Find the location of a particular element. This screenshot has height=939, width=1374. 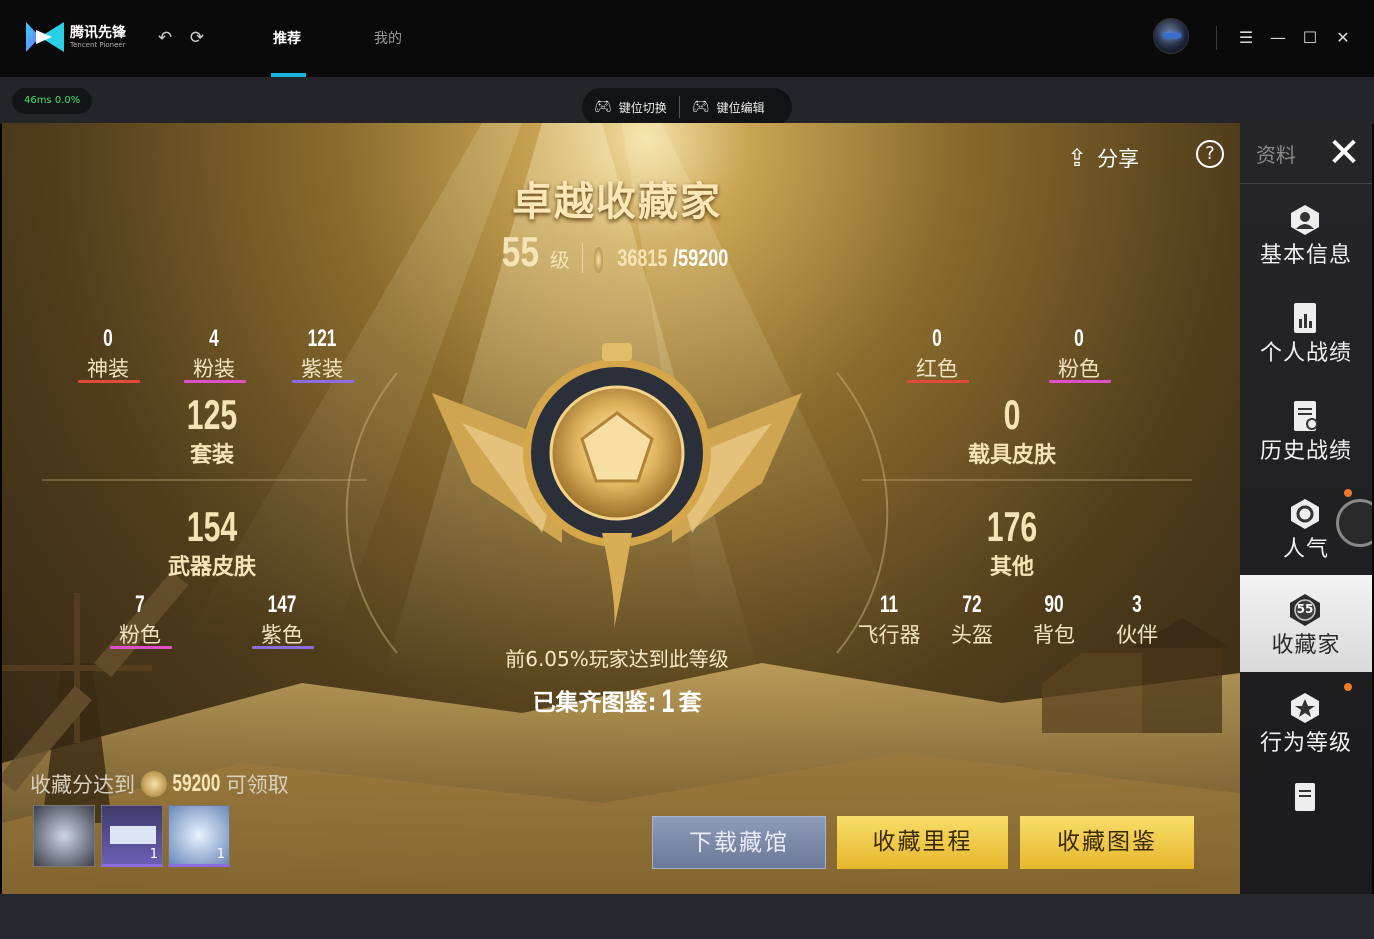

stat-vehicle-pink: 0 粉色 is located at coordinates (1079, 354).